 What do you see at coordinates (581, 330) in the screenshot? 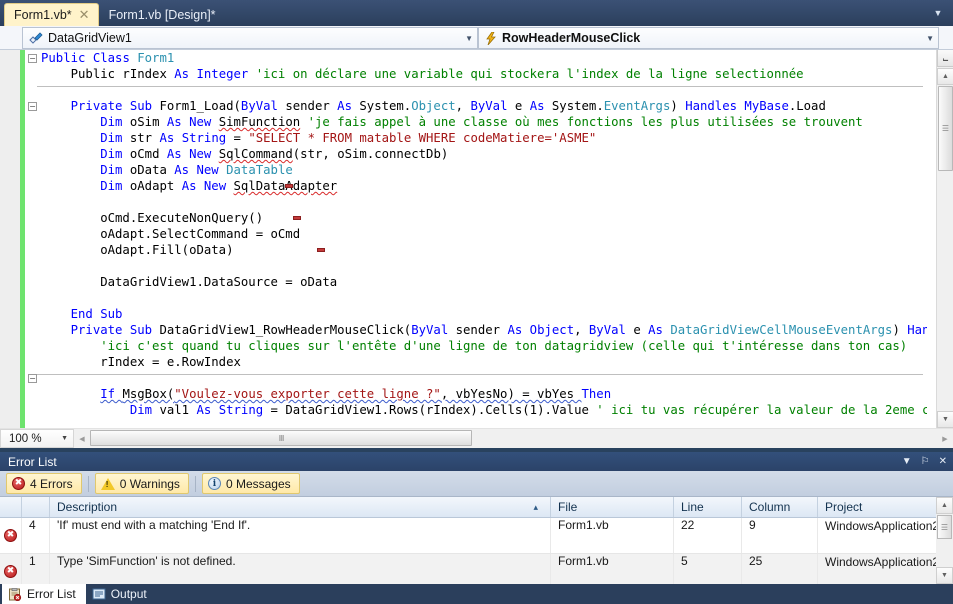
I see `code-token: ,` at bounding box center [581, 330].